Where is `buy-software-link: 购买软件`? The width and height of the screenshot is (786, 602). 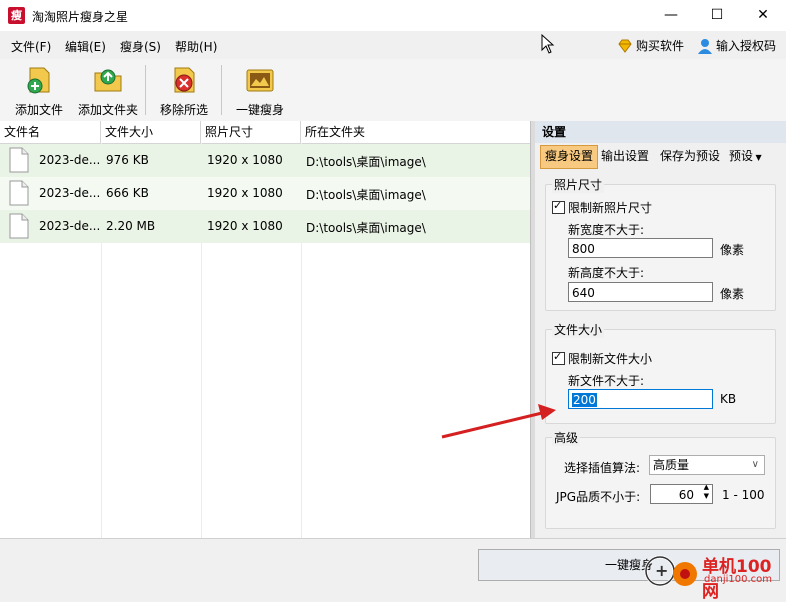
buy-software-link: 购买软件 is located at coordinates (650, 45).